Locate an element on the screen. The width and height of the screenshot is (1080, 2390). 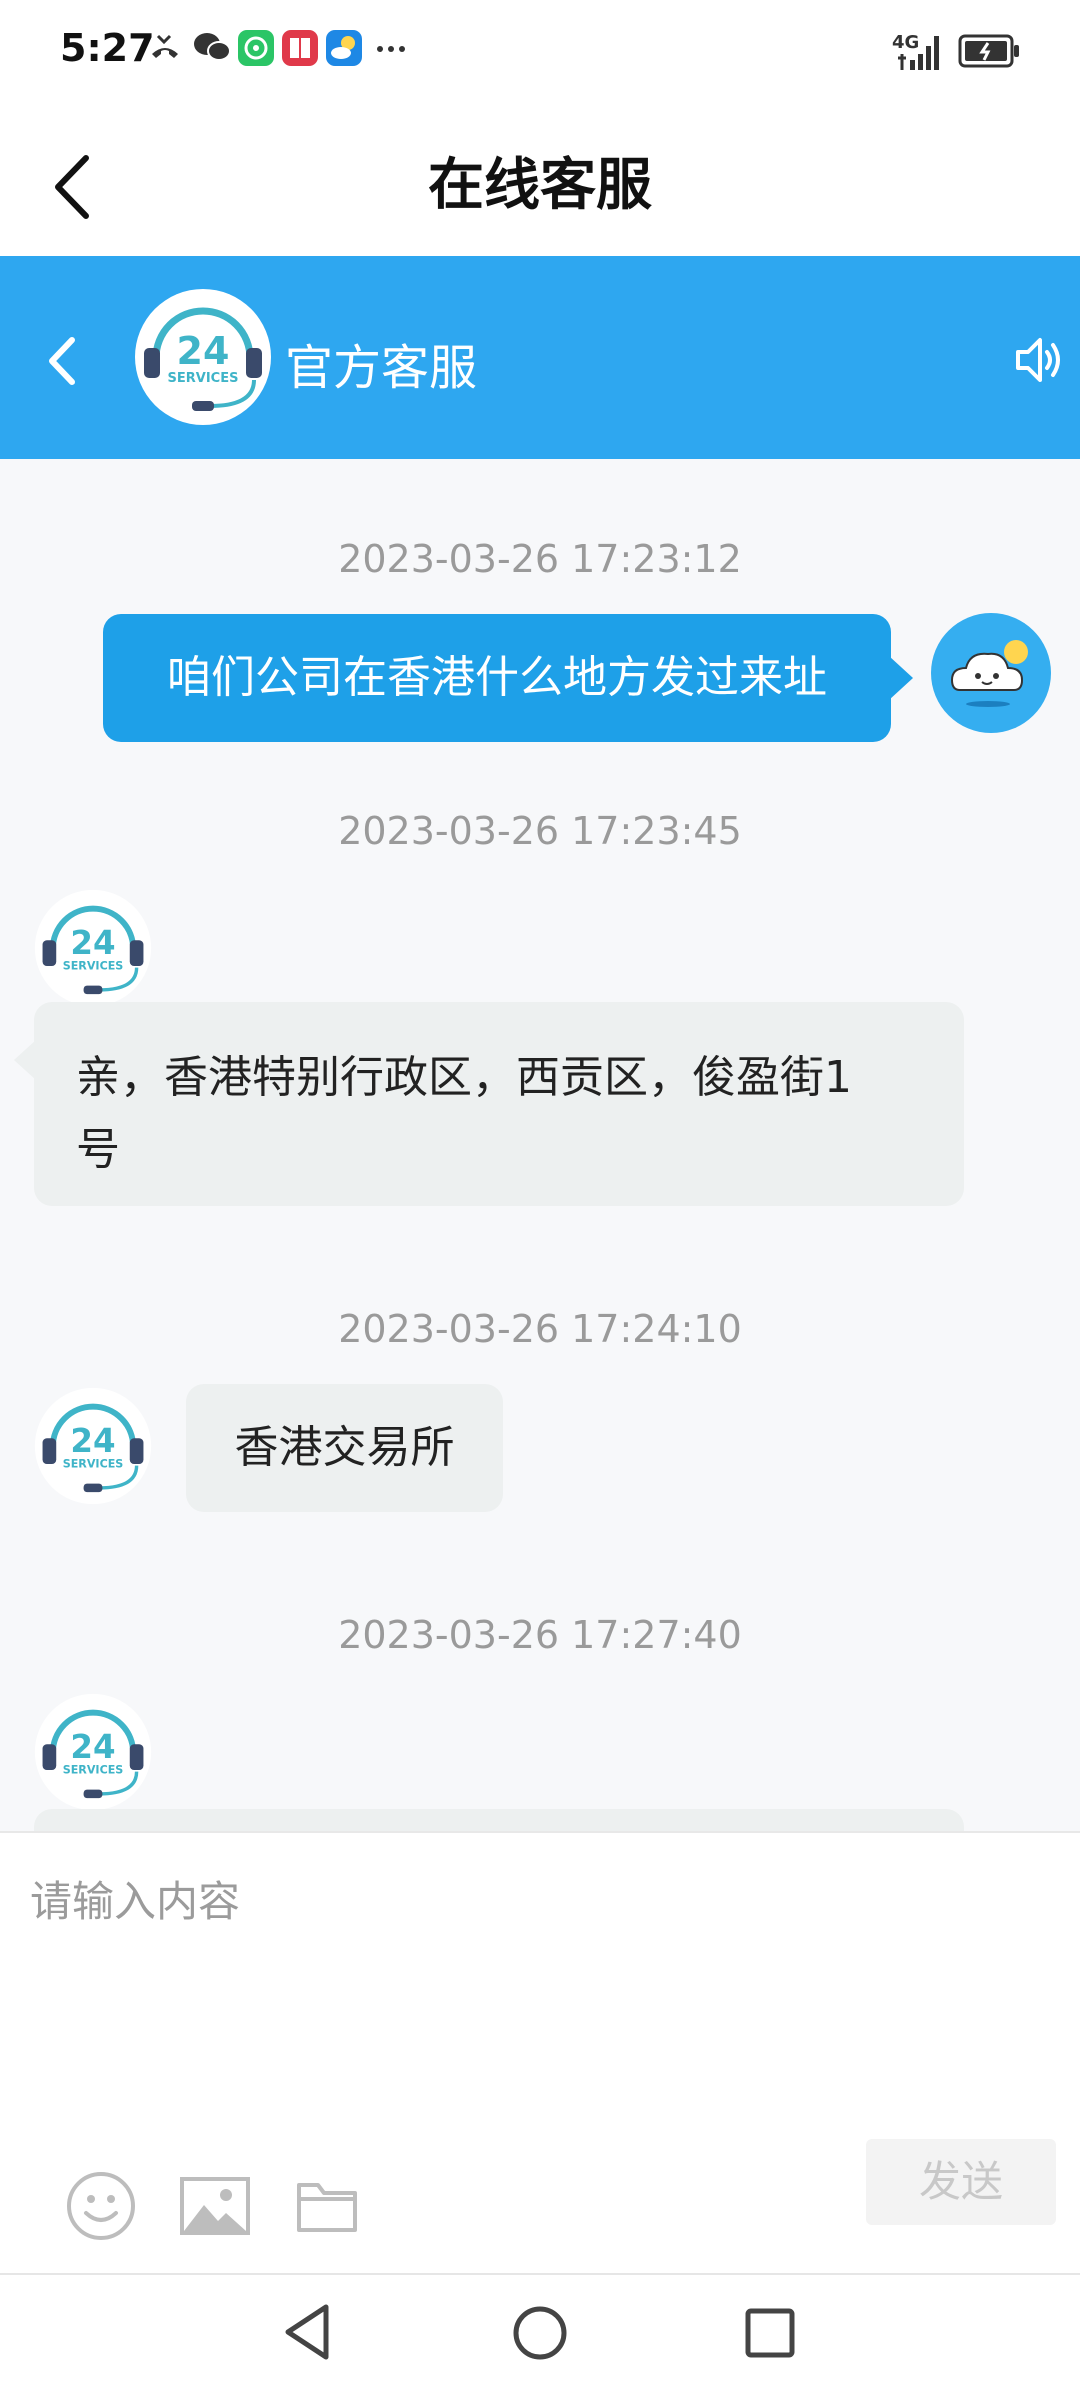
message-timestamp: 2023-03-26 17:27:40 is located at coordinates (540, 1635).